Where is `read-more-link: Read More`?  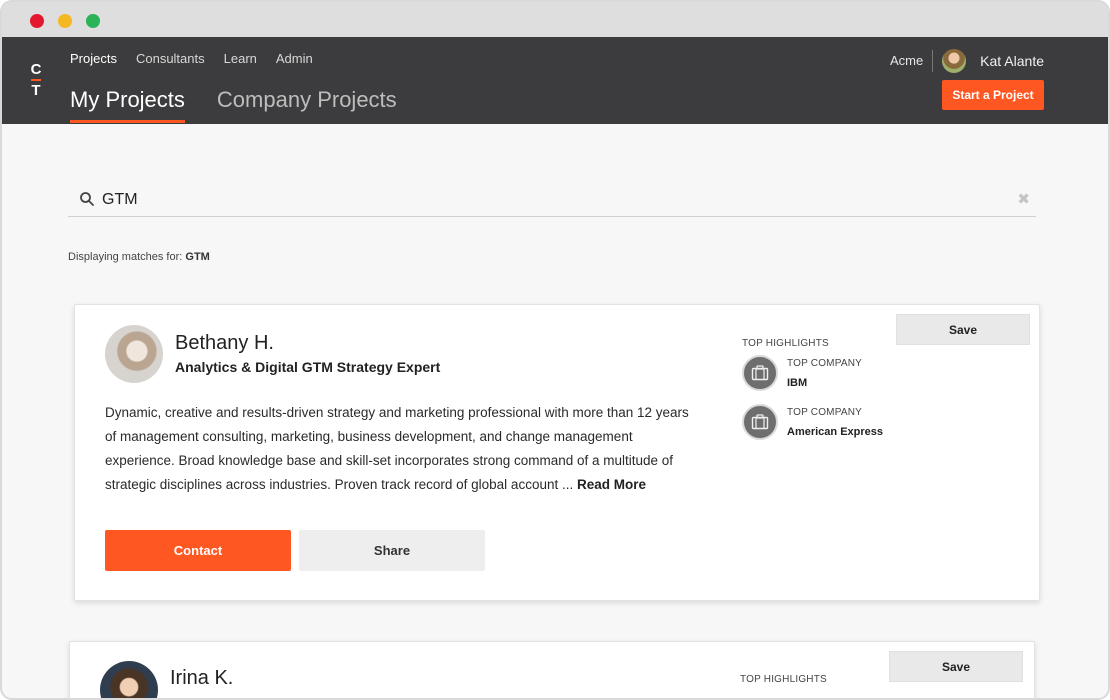
read-more-link: Read More is located at coordinates (611, 484).